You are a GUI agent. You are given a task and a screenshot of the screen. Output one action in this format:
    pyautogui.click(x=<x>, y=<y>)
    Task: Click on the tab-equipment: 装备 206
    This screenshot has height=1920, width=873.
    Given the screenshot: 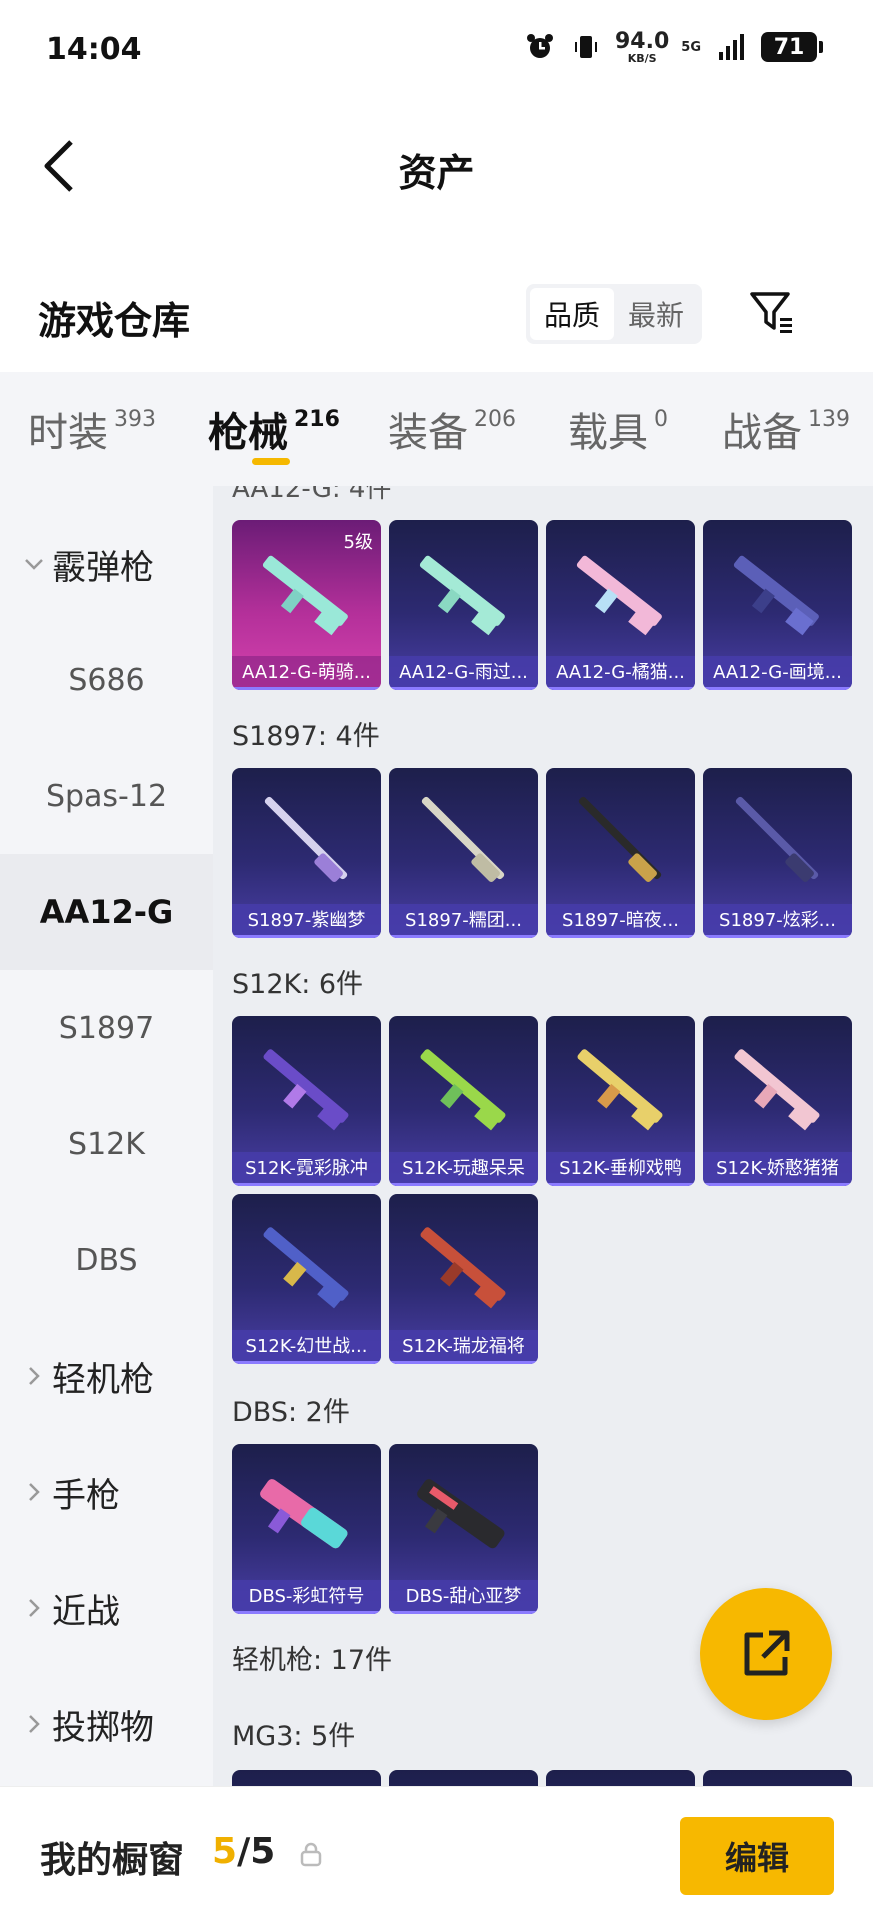 What is the action you would take?
    pyautogui.click(x=452, y=429)
    